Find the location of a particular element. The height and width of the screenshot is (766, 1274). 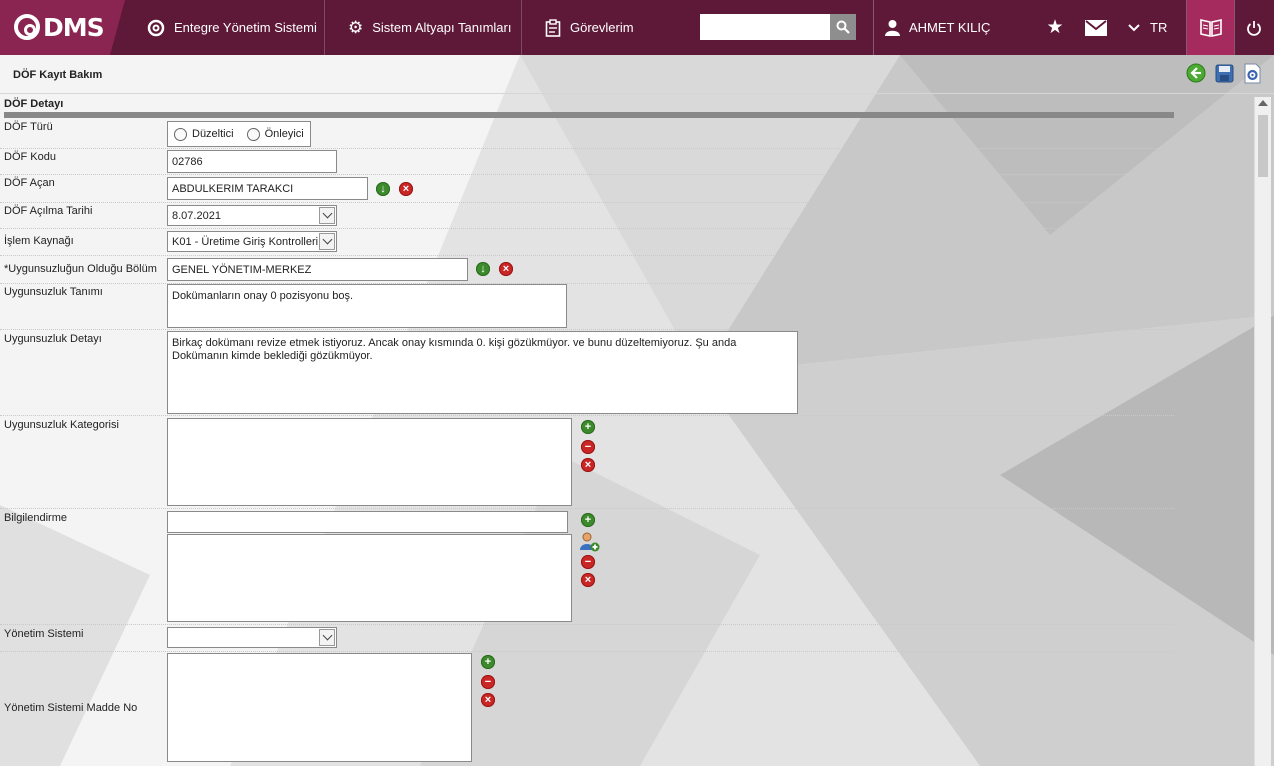

clear-madde-button: × is located at coordinates (488, 700).